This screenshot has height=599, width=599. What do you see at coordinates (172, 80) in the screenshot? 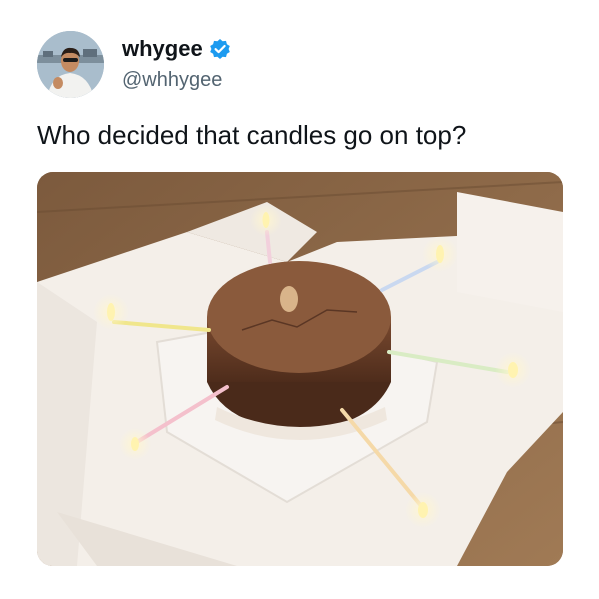
I see `author-handle: @whhygee` at bounding box center [172, 80].